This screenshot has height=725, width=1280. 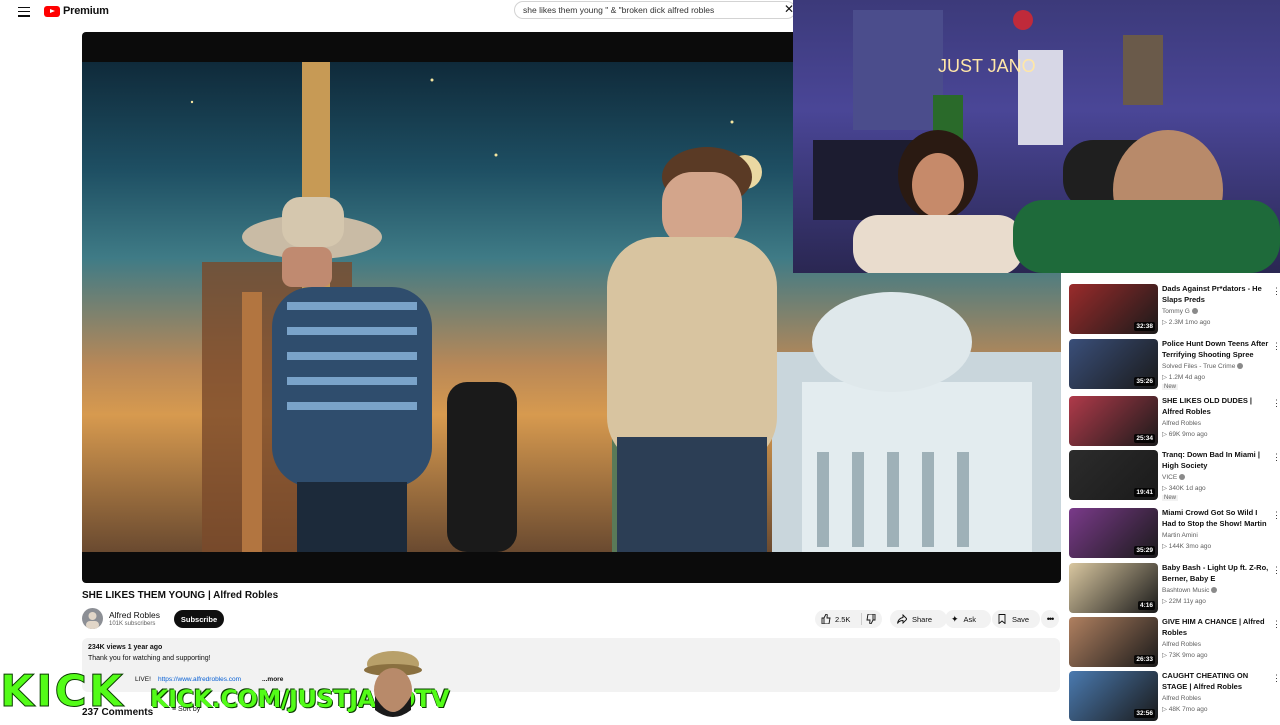 I want to click on recommendation-meta: ▷ 22M 11y ago, so click(x=1184, y=601).